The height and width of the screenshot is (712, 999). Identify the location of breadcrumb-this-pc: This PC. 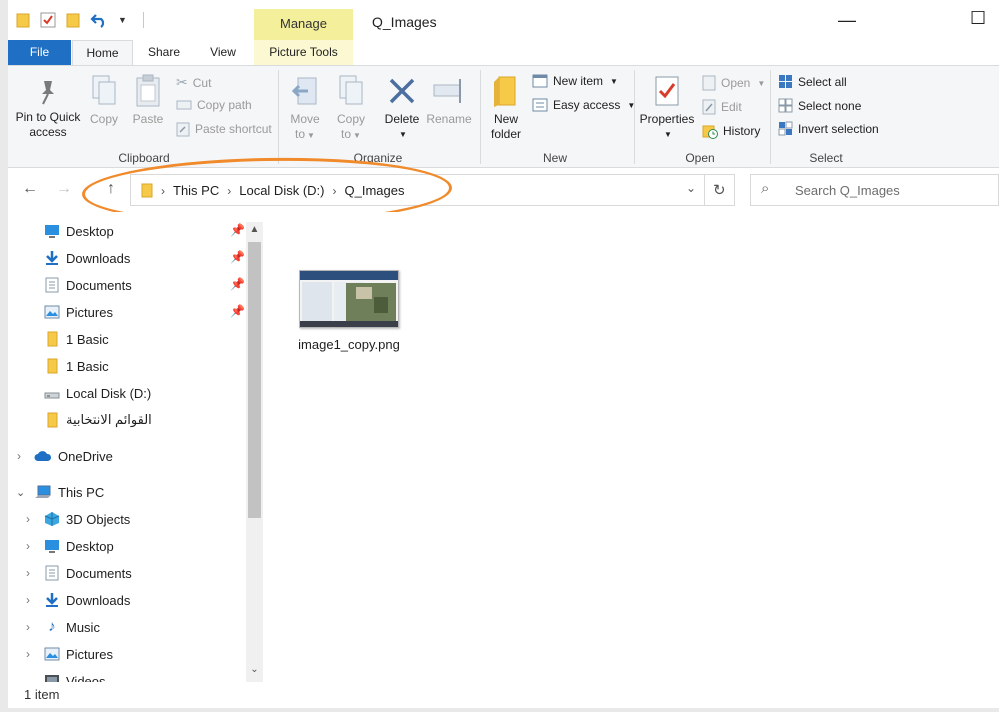
(196, 190).